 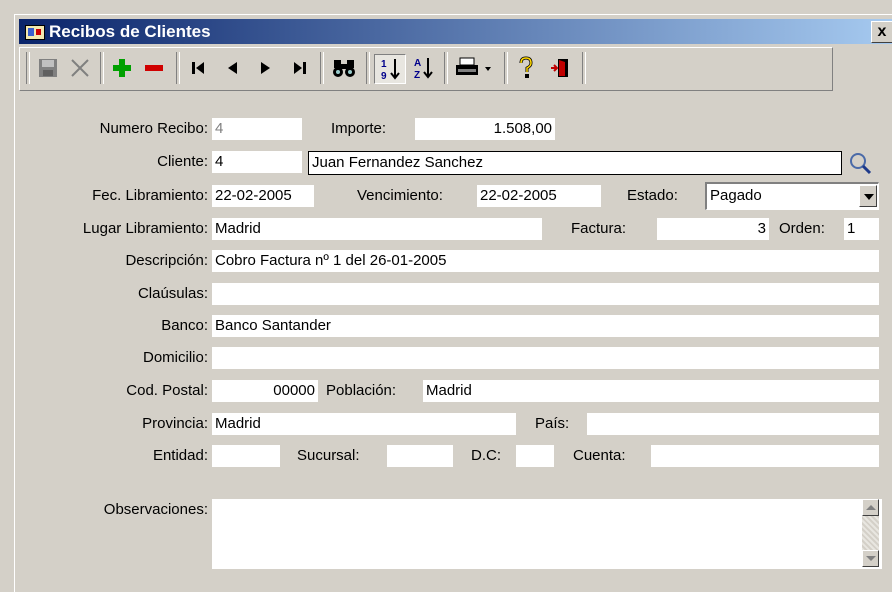 I want to click on next-icon, so click(x=265, y=68).